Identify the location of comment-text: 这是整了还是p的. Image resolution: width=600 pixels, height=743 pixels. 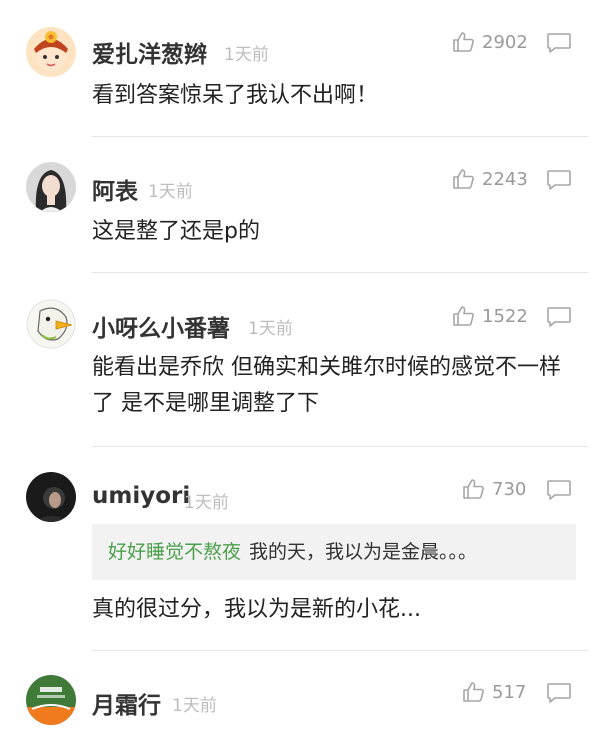
(176, 231).